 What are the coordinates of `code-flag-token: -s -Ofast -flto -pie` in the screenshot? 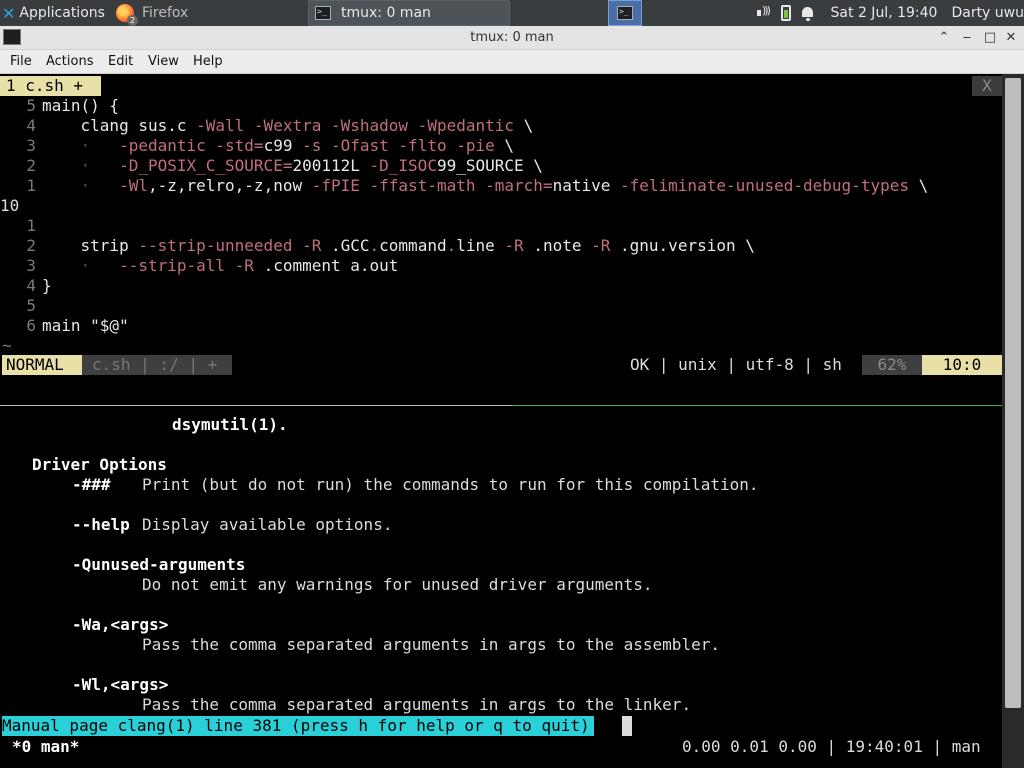 It's located at (398, 145).